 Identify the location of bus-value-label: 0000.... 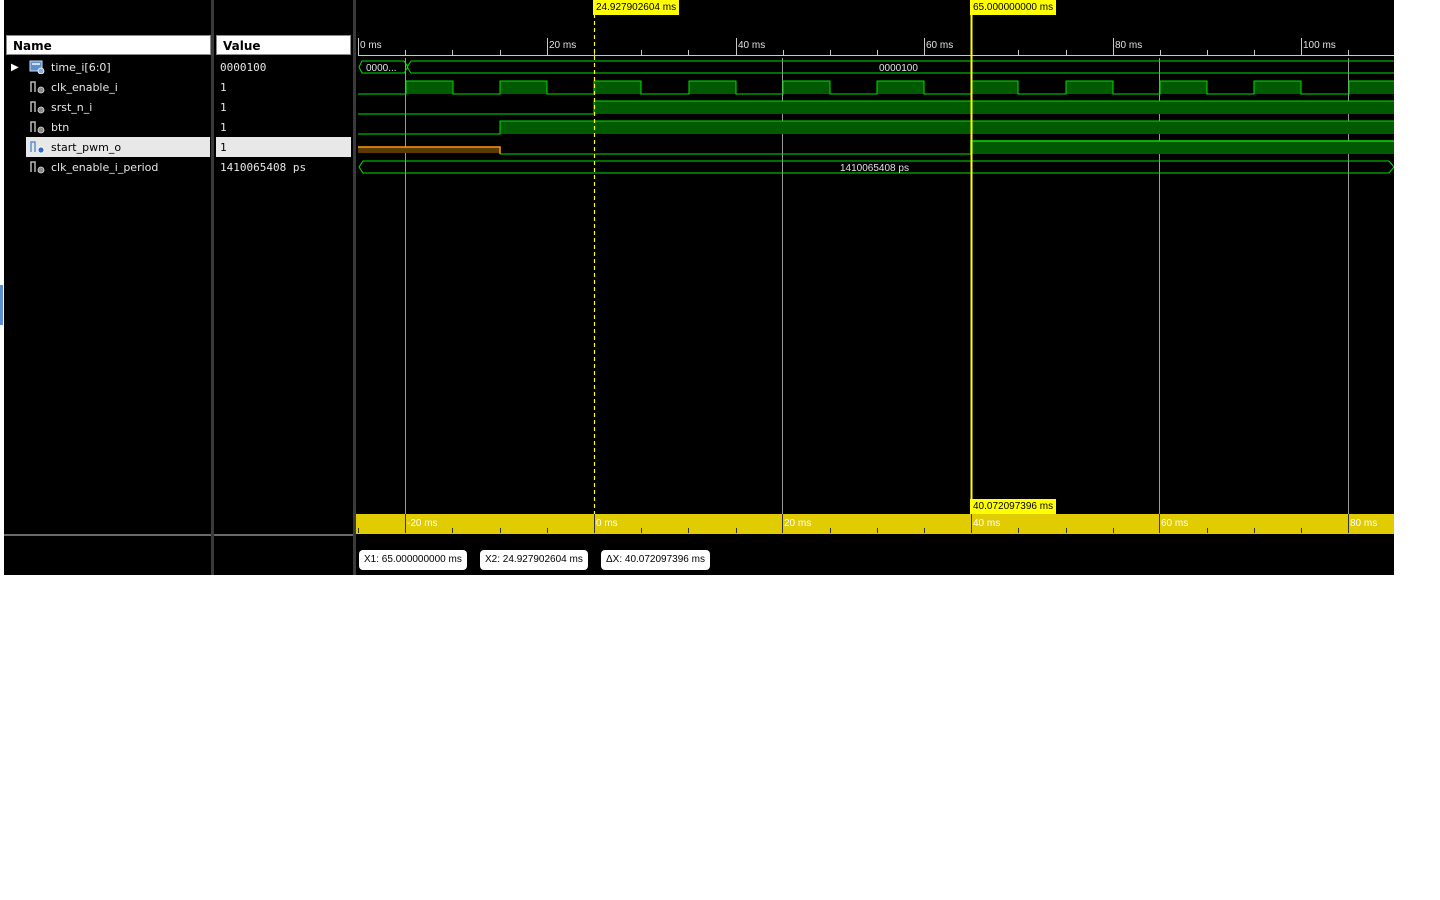
(381, 68).